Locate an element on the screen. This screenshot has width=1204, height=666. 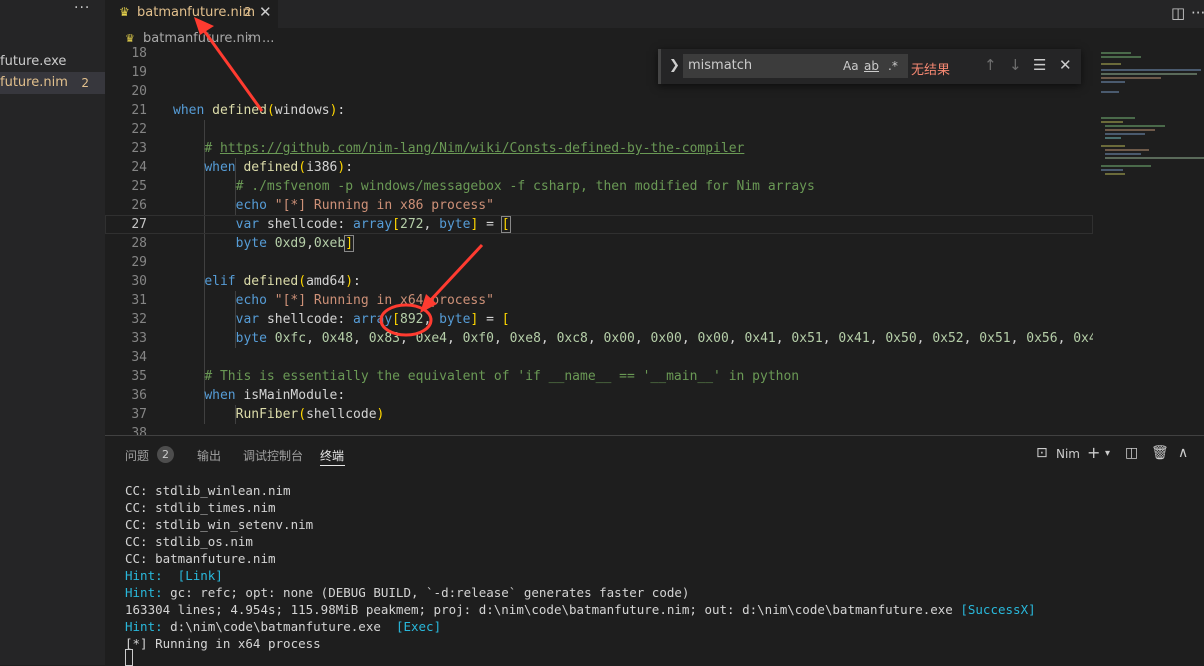
annotation-overlay is located at coordinates (339, 177).